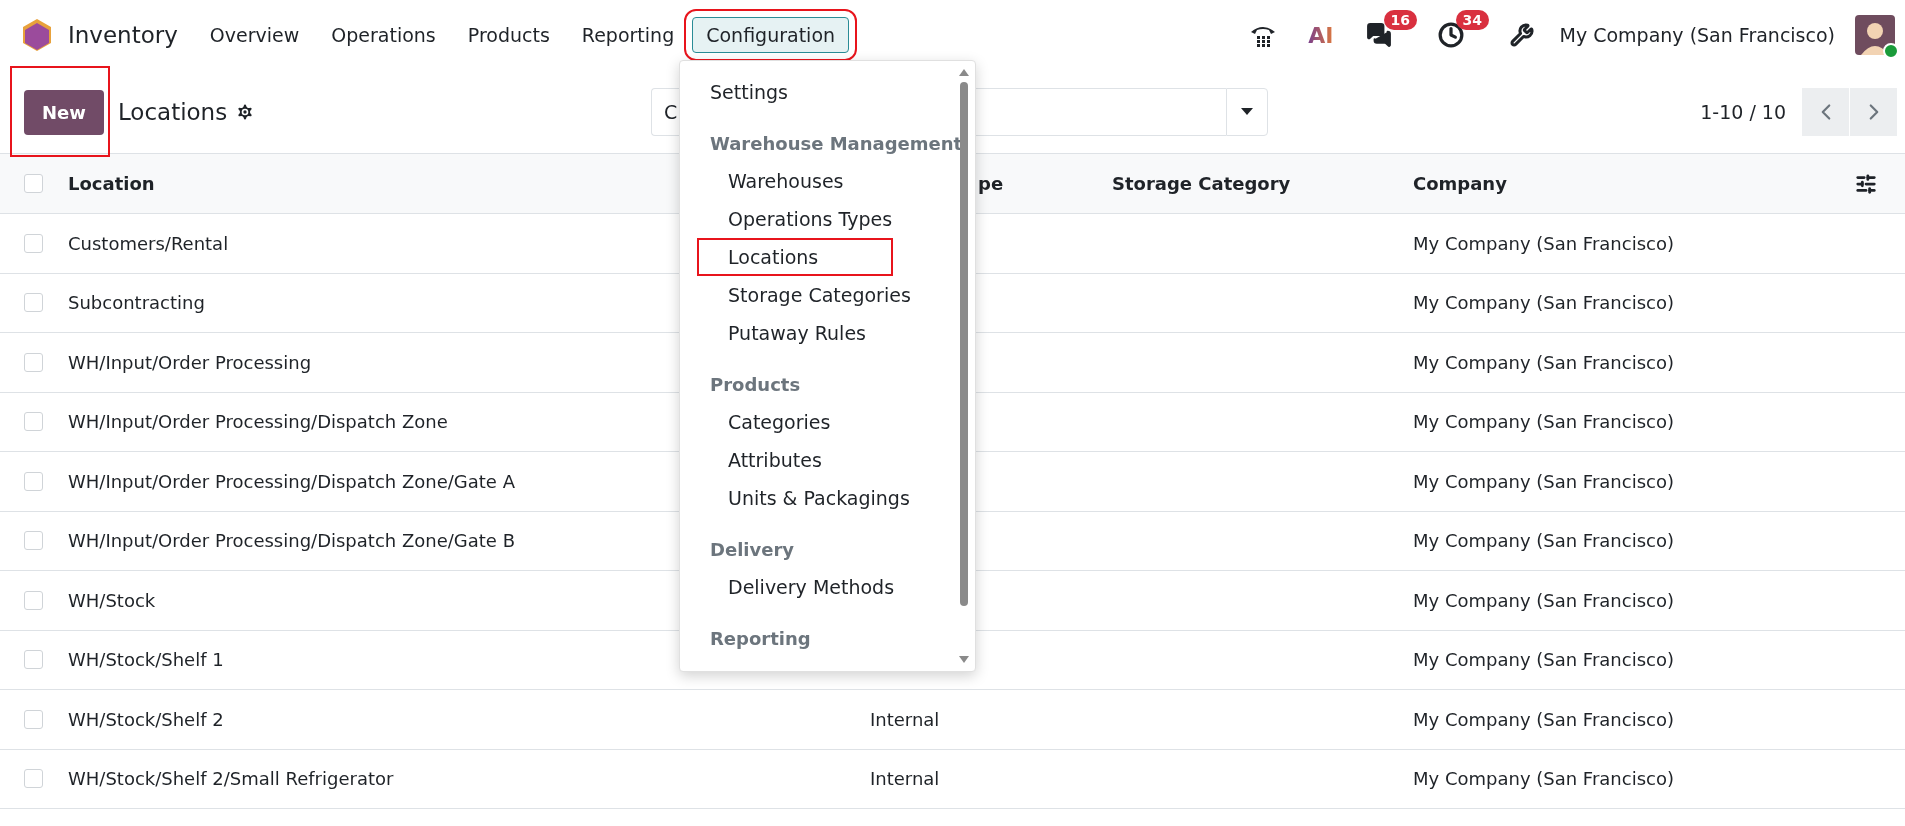 This screenshot has width=1905, height=826. I want to click on table-cell: WH/Stock/Shelf 2/Small Refrigerator, so click(231, 779).